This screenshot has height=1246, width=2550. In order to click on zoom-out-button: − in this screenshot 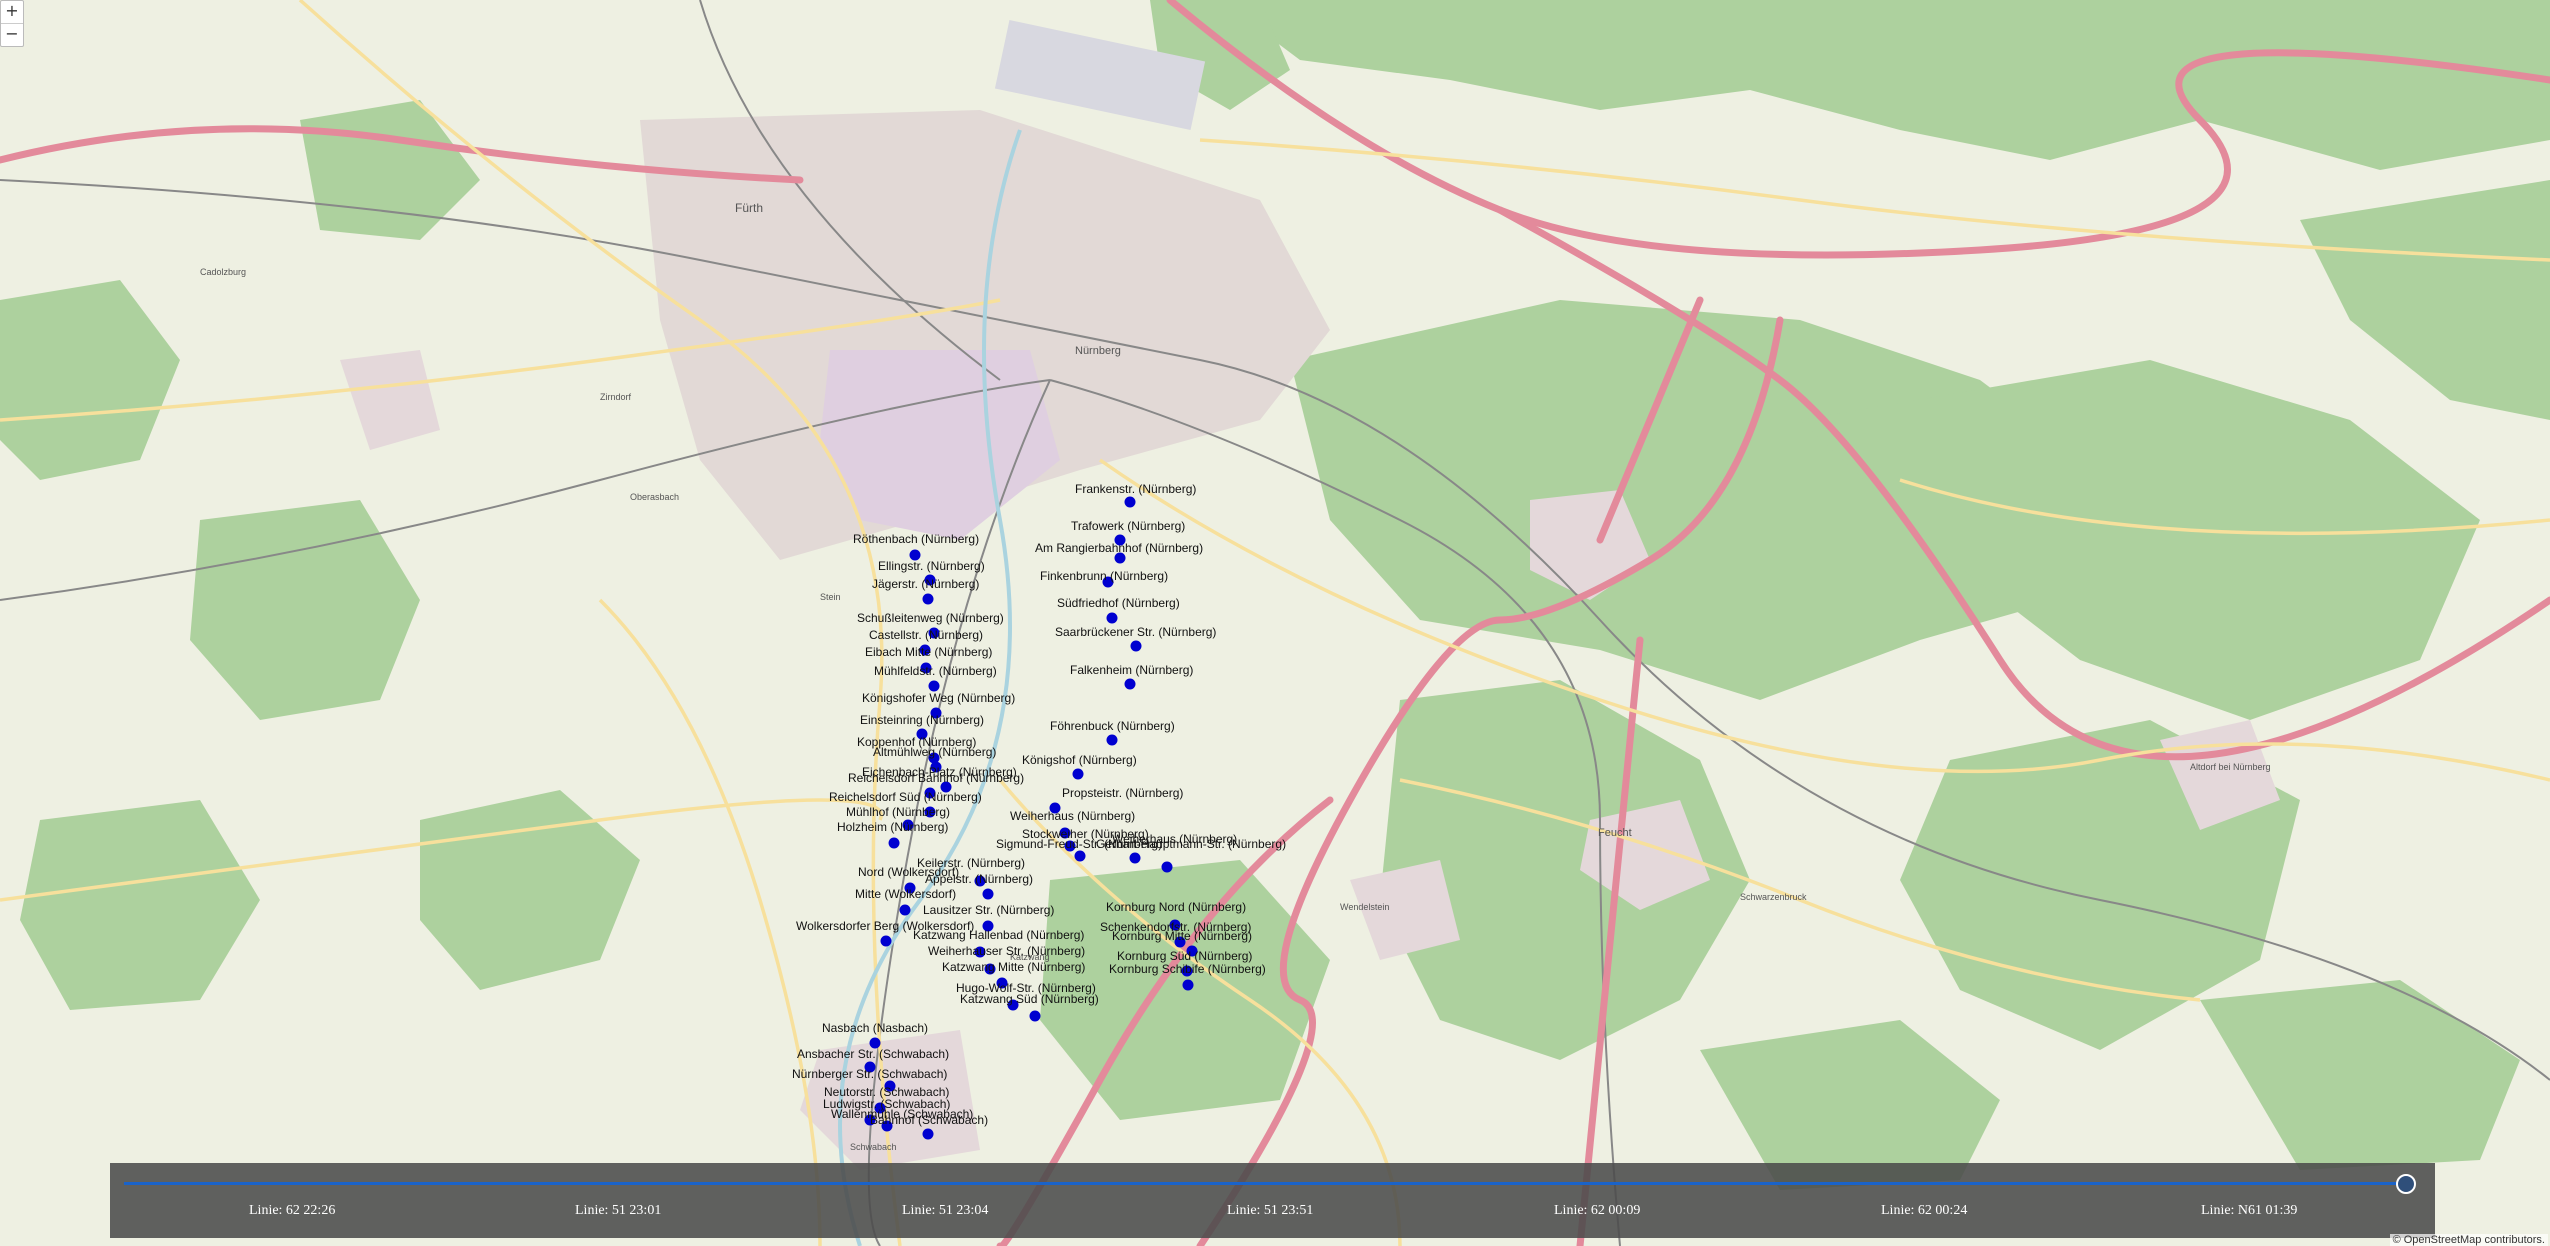, I will do `click(12, 34)`.